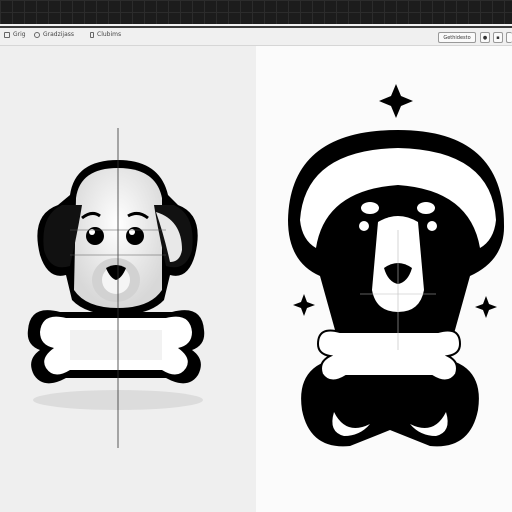  I want to click on sparkle-icon-left, so click(304, 305).